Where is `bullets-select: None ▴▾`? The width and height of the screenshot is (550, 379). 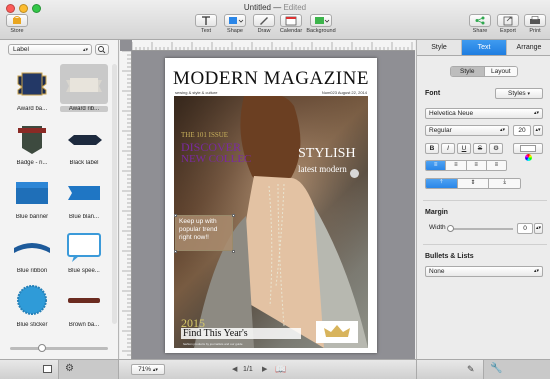 bullets-select: None ▴▾ is located at coordinates (484, 271).